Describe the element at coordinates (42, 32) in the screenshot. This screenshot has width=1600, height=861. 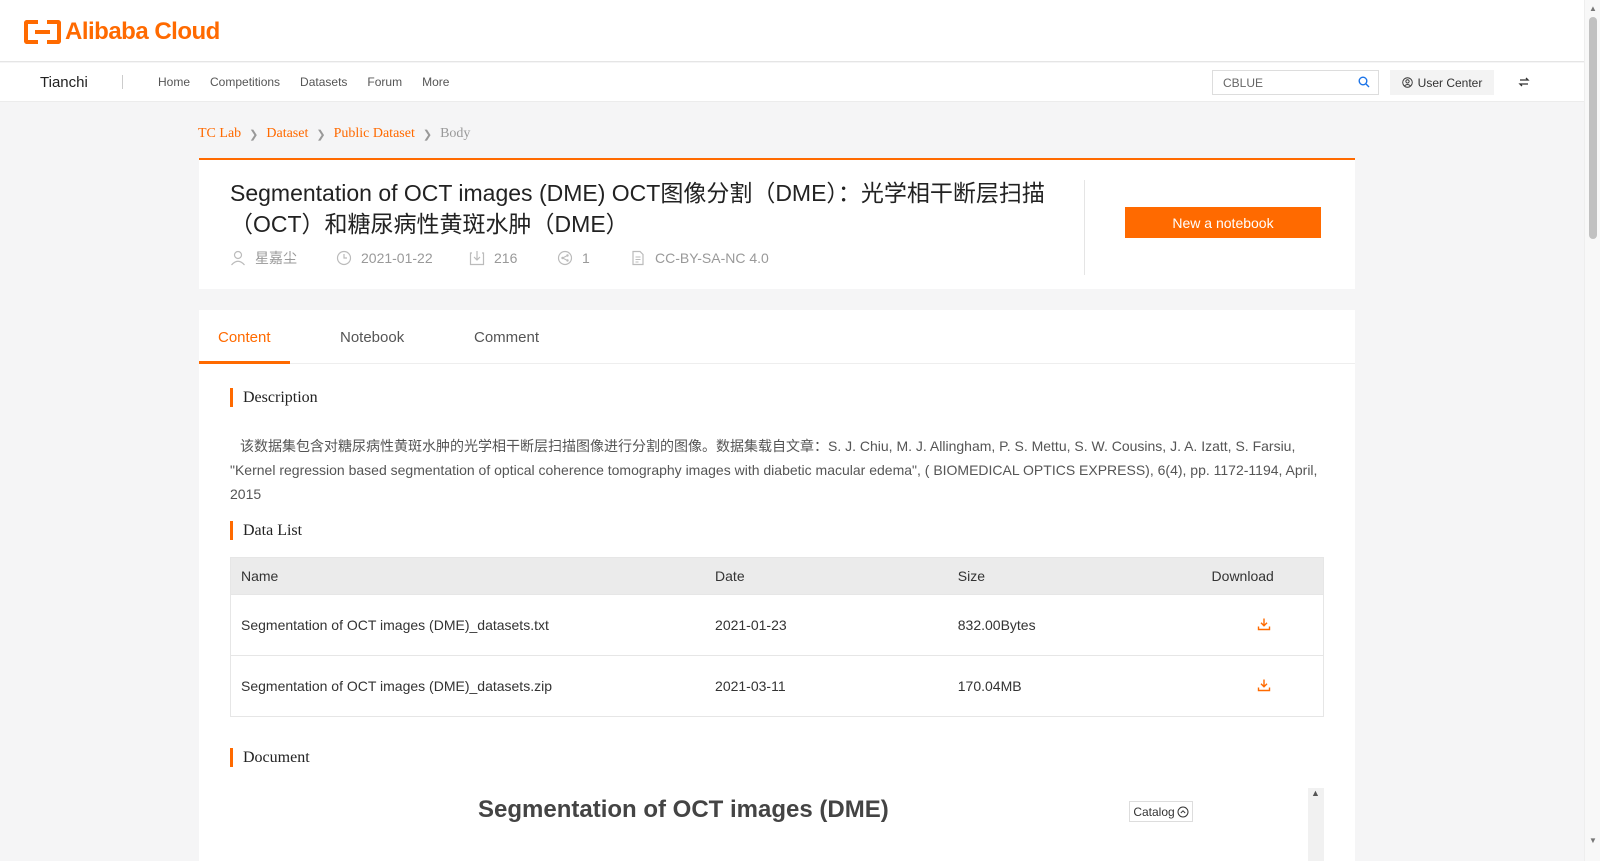
I see `alibaba-logo-icon` at that location.